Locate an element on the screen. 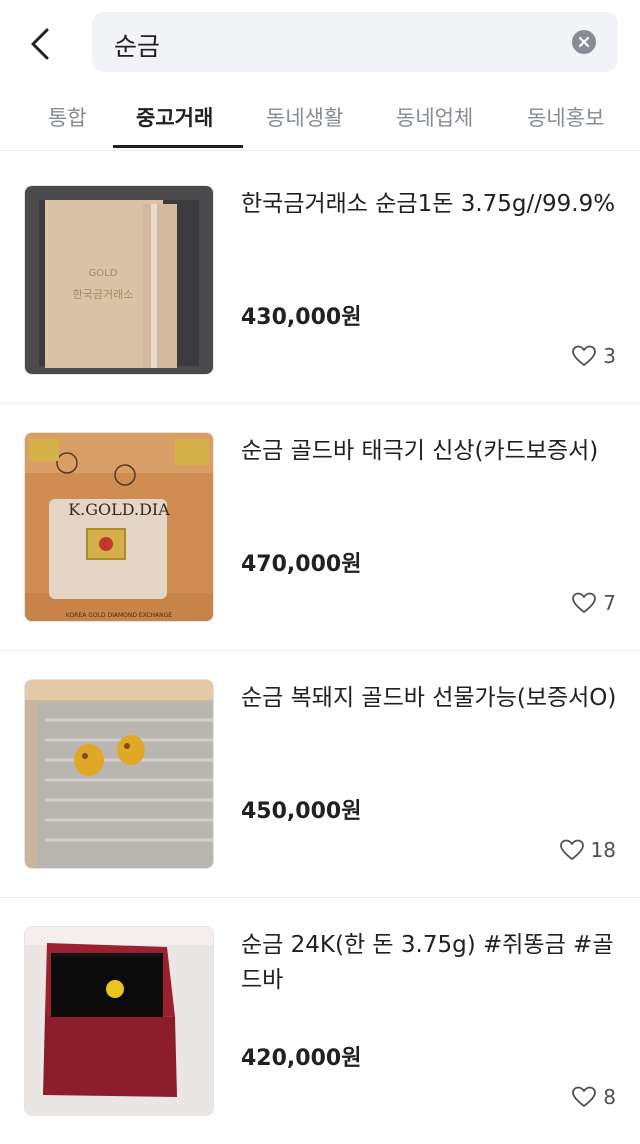  like-count-value: 7 is located at coordinates (609, 603).